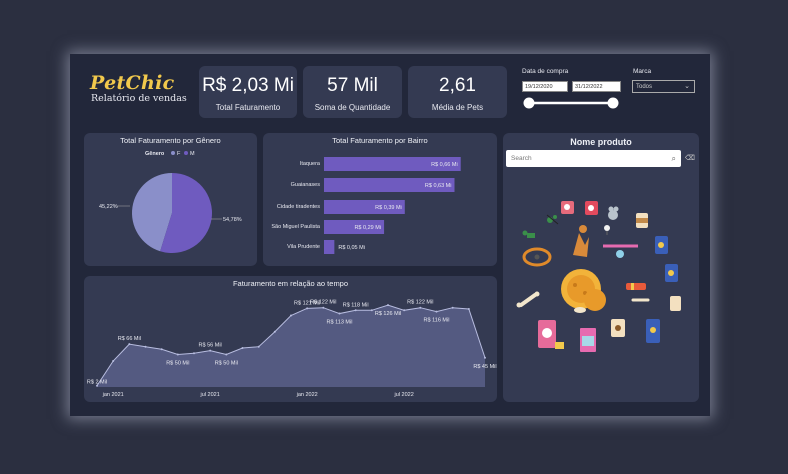 This screenshot has height=474, width=788. Describe the element at coordinates (529, 103) in the screenshot. I see `slider-handle-start` at that location.